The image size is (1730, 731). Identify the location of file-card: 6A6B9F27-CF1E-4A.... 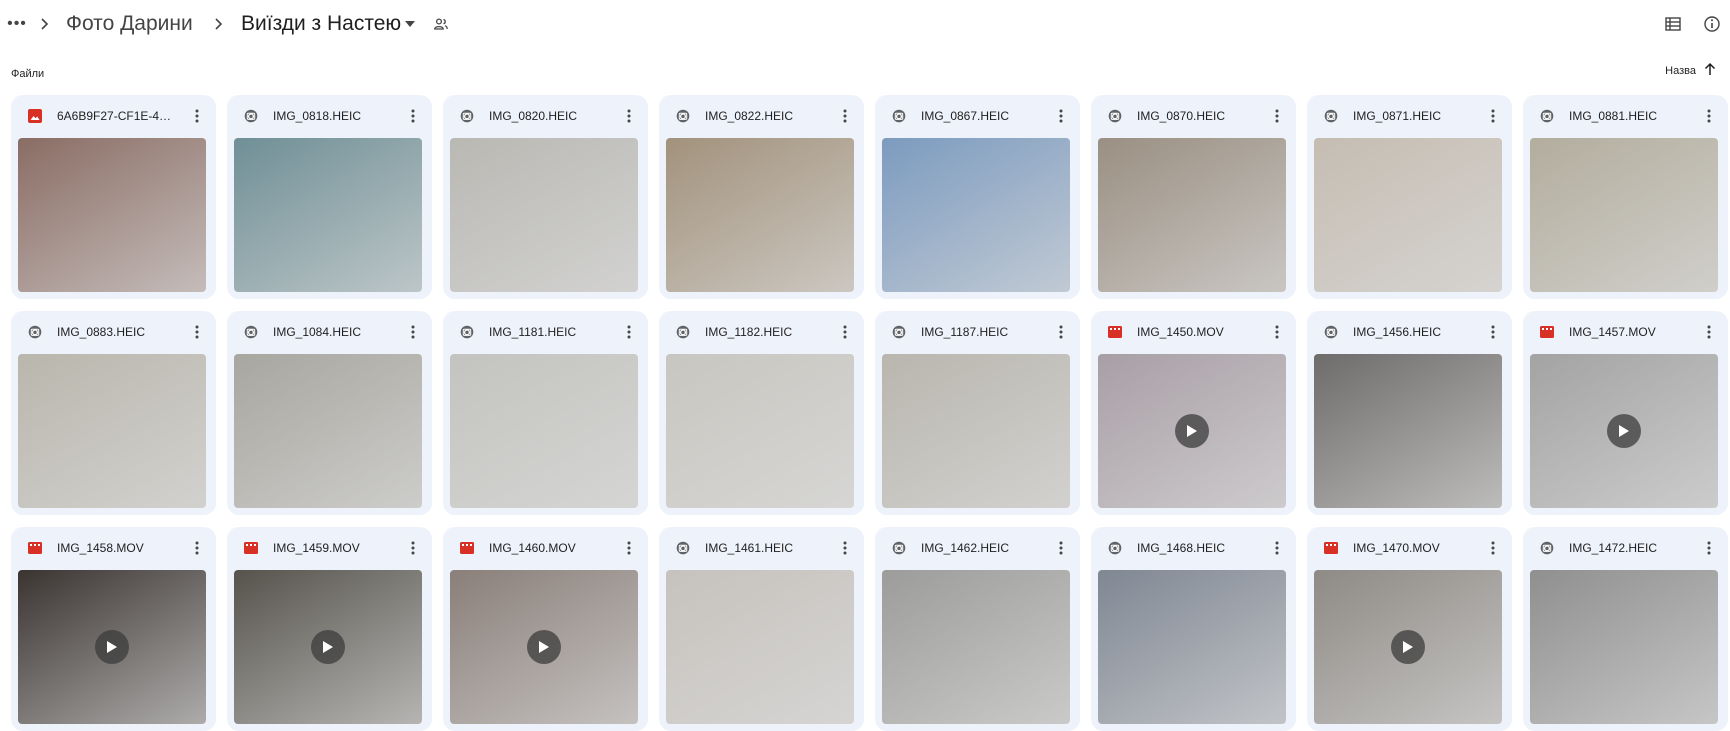
(113, 197).